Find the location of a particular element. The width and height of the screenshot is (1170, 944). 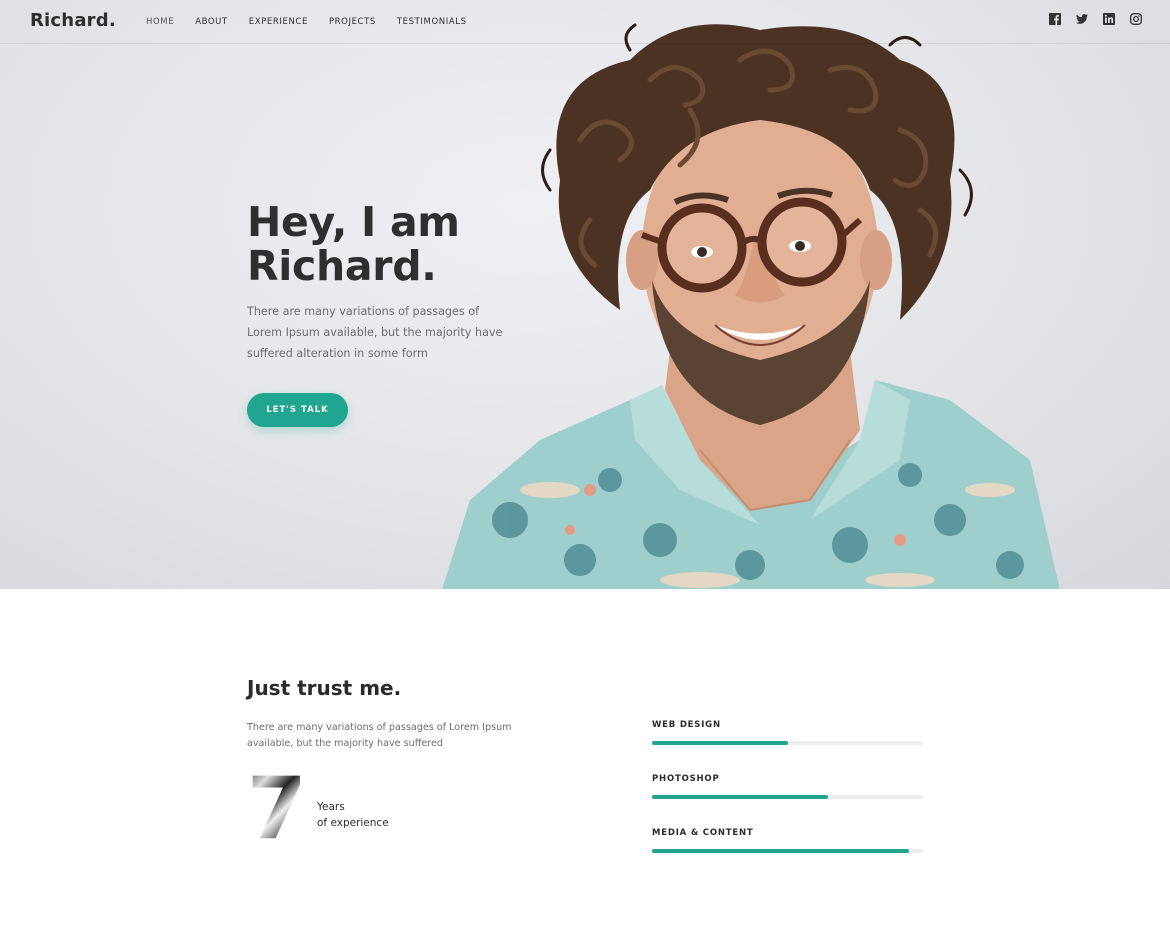

about-title: Just trust me. is located at coordinates (324, 688).